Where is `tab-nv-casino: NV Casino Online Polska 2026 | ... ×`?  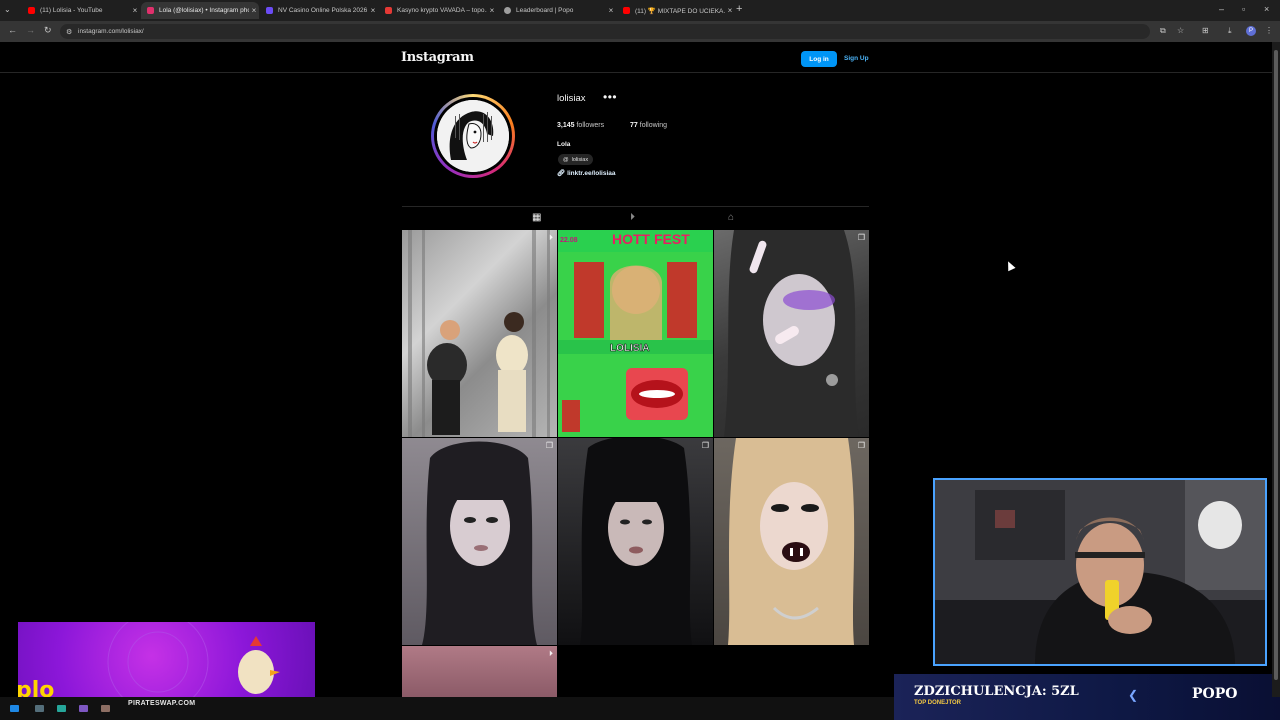 tab-nv-casino: NV Casino Online Polska 2026 | ... × is located at coordinates (319, 10).